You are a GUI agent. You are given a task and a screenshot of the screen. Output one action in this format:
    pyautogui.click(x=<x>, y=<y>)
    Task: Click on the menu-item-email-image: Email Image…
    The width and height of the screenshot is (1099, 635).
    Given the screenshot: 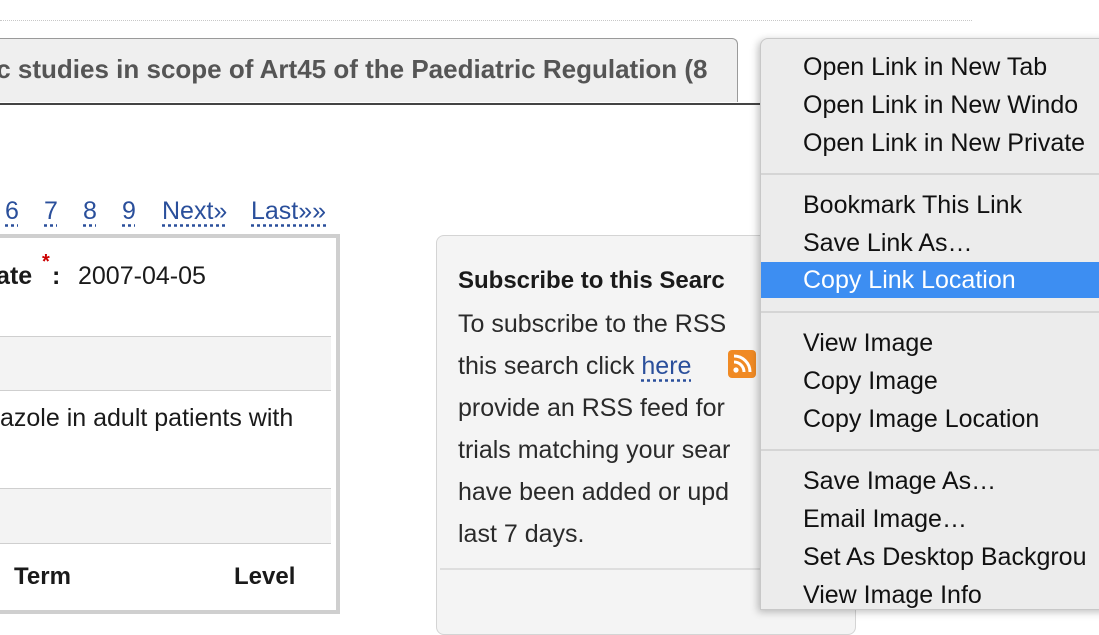 What is the action you would take?
    pyautogui.click(x=930, y=519)
    